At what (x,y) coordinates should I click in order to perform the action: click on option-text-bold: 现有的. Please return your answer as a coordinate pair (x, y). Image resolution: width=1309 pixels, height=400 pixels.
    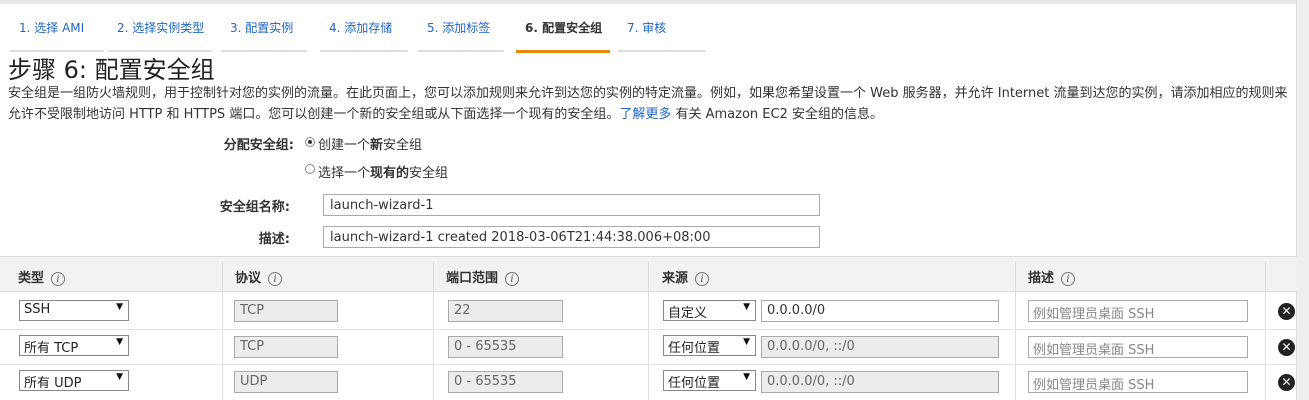
    Looking at the image, I should click on (390, 173).